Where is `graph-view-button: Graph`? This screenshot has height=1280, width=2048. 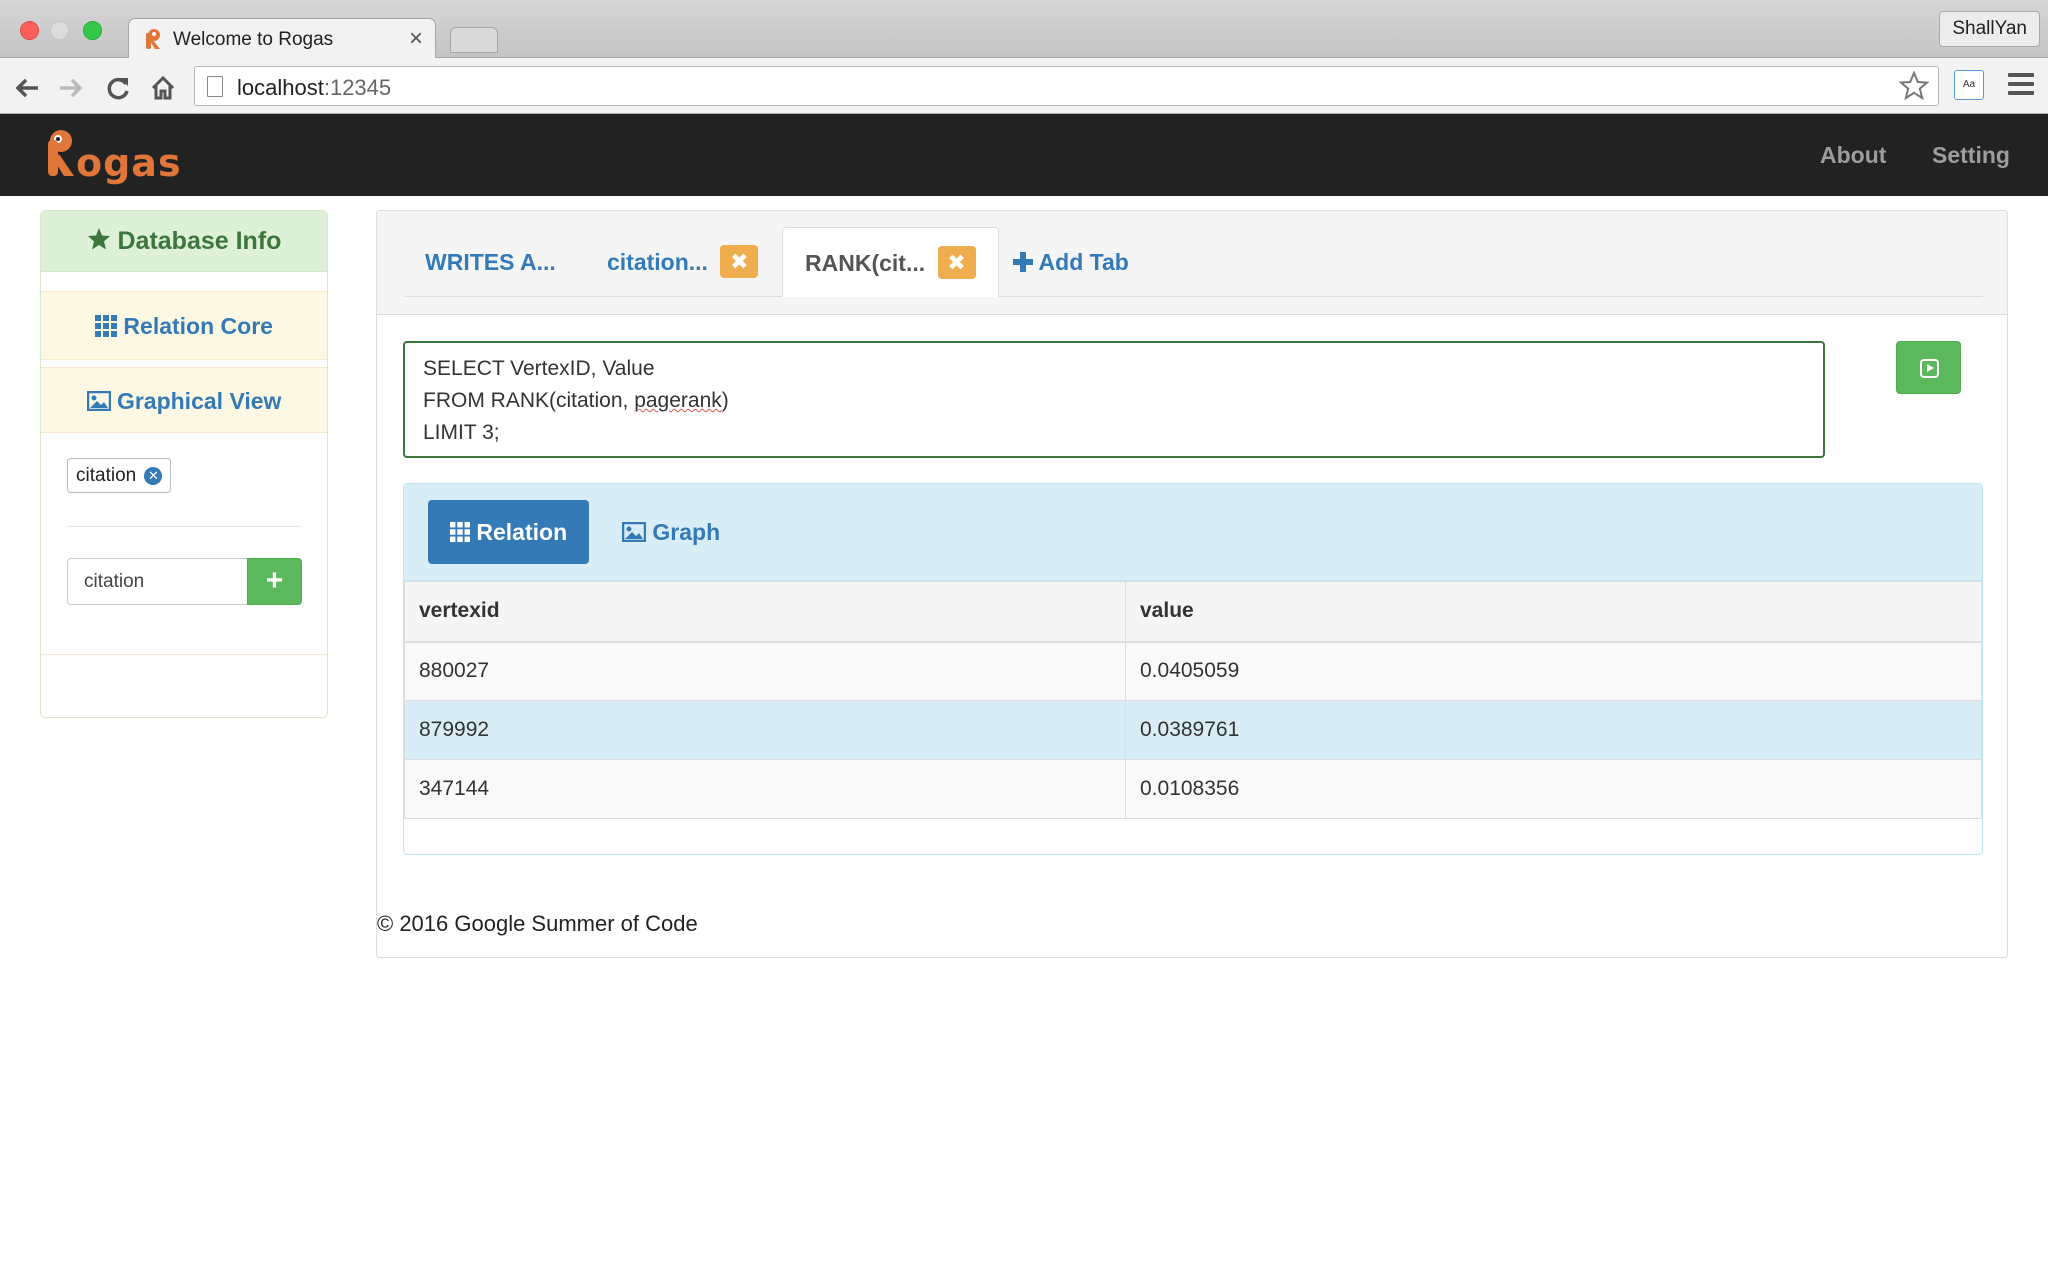
graph-view-button: Graph is located at coordinates (671, 532).